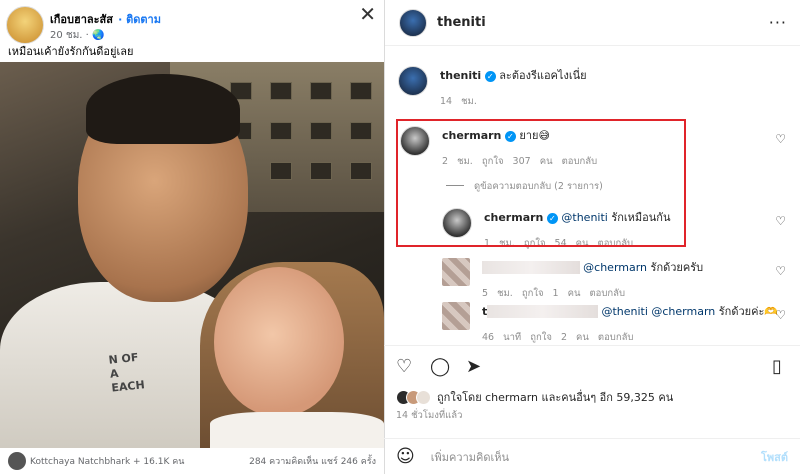 Image resolution: width=800 pixels, height=474 pixels. Describe the element at coordinates (413, 81) in the screenshot. I see `owner-avatar-small` at that location.